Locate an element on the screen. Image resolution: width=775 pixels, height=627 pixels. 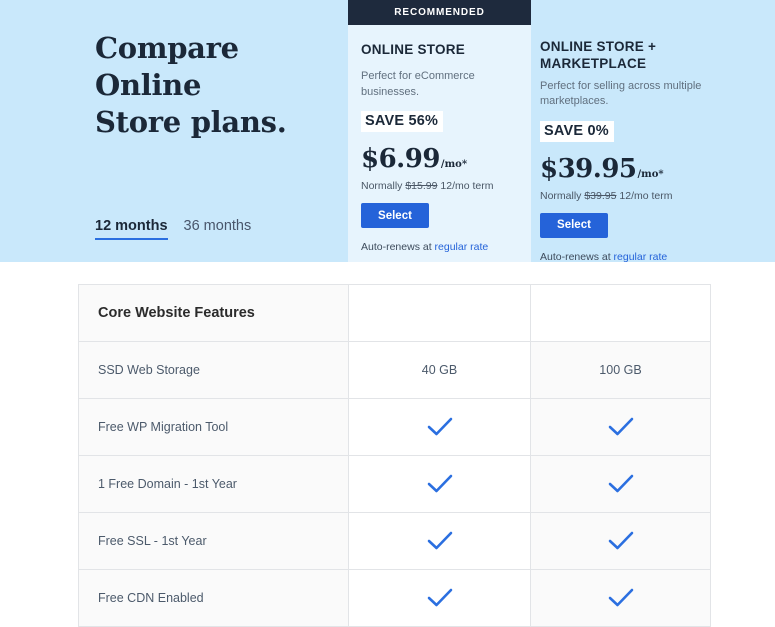
feature-value-plan-b: 100 GB is located at coordinates (620, 370).